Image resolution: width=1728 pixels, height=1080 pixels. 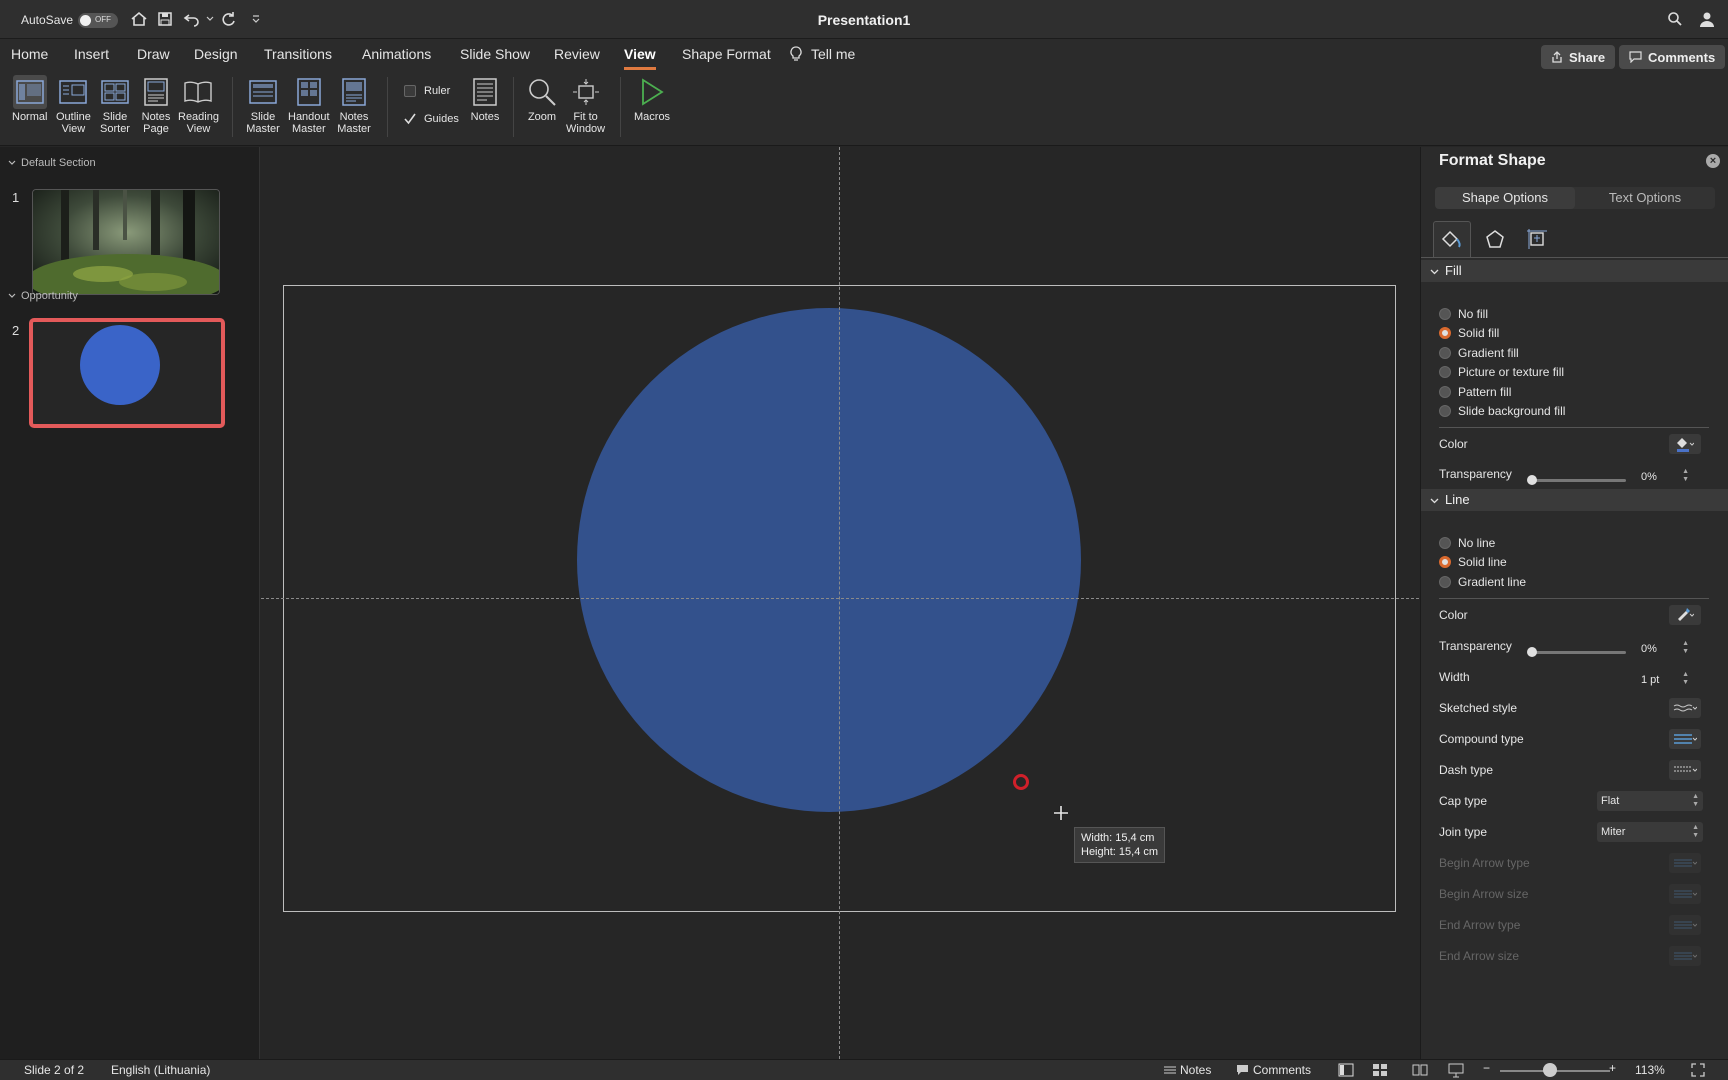 What do you see at coordinates (396, 54) in the screenshot?
I see `tab-animations: Animations` at bounding box center [396, 54].